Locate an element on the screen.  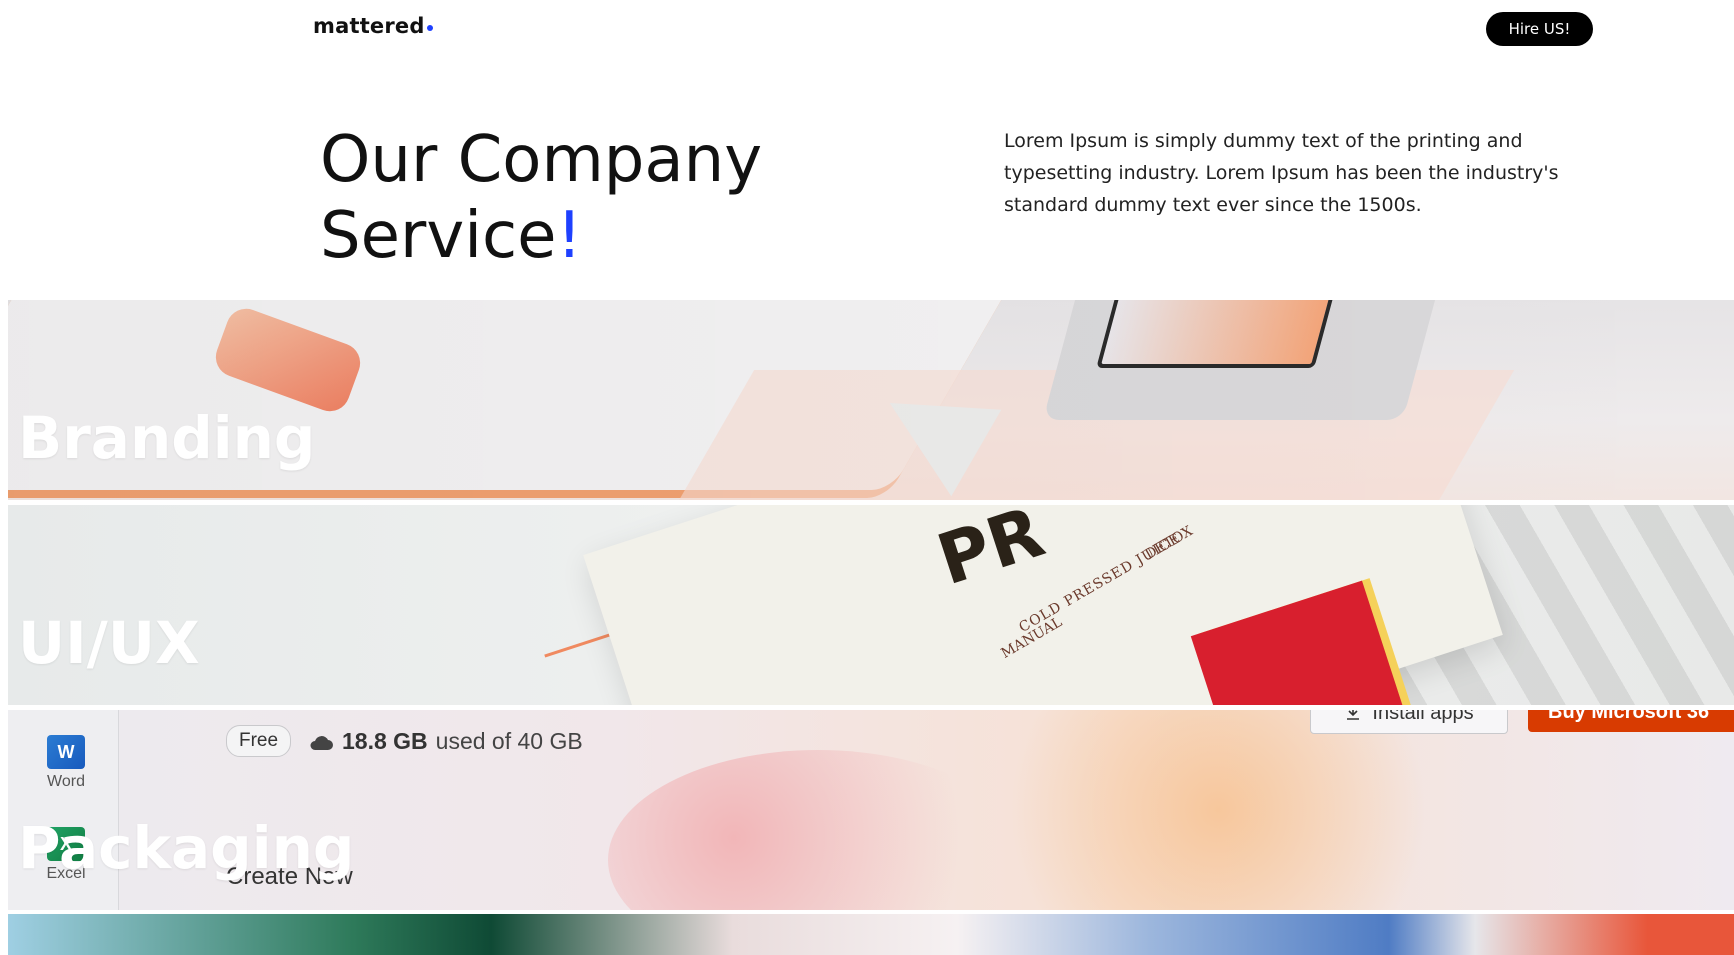
logo-dot-icon is located at coordinates (429, 28).